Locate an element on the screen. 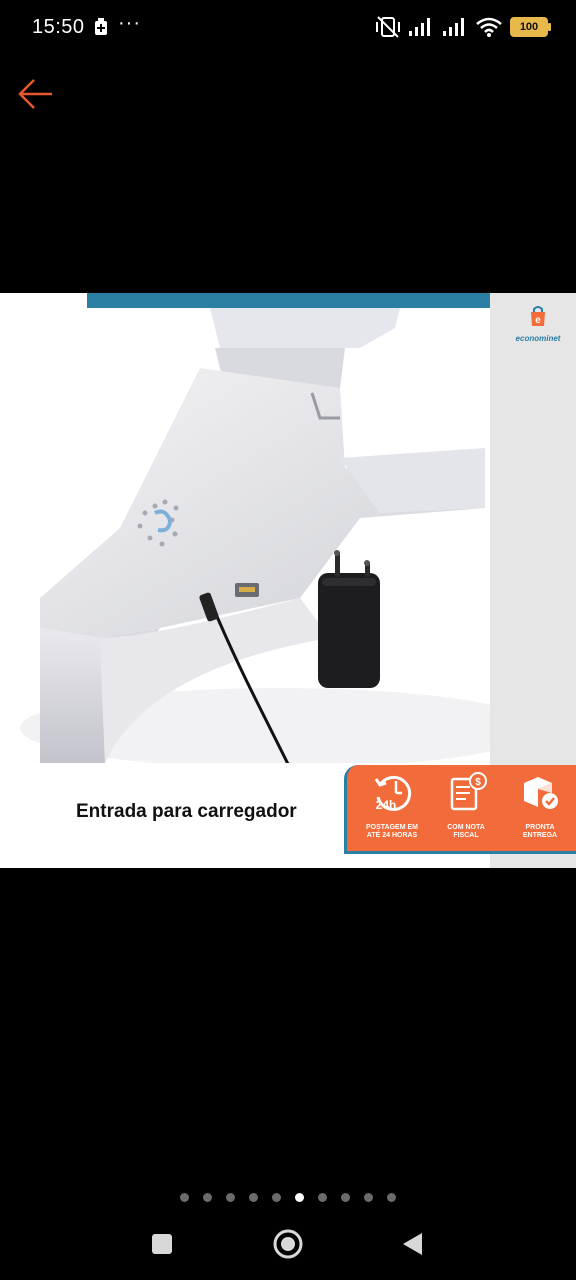 The image size is (576, 1280). battery-saver-icon is located at coordinates (101, 26).